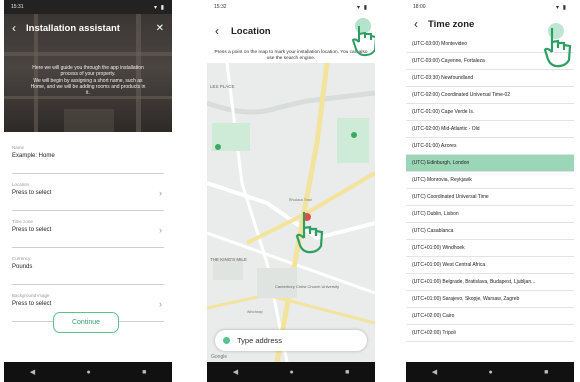 The height and width of the screenshot is (382, 580). Describe the element at coordinates (490, 129) in the screenshot. I see `timezone-item: (UTC-02:00) Mid-Atlantic - Old` at that location.